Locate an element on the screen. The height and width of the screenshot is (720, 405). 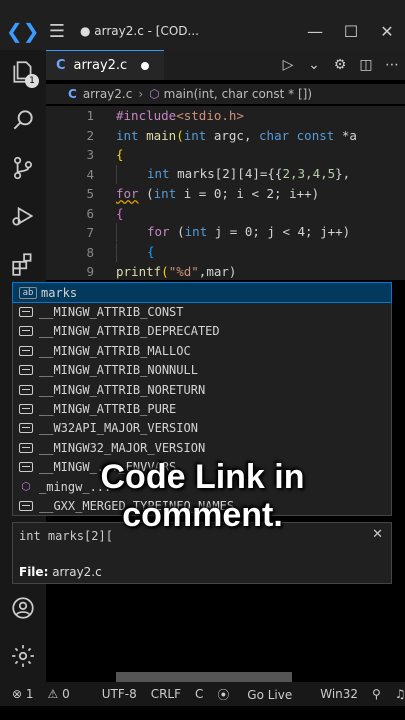
source-control-icon is located at coordinates (23, 168).